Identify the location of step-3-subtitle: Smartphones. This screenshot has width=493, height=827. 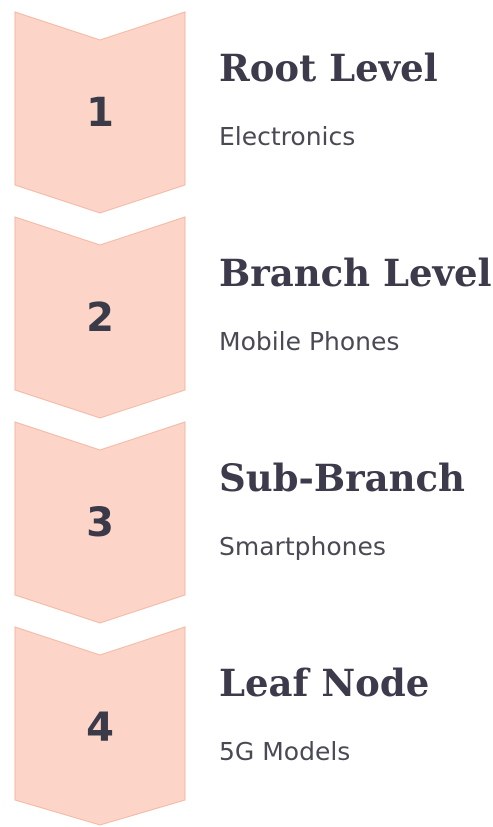
(302, 546).